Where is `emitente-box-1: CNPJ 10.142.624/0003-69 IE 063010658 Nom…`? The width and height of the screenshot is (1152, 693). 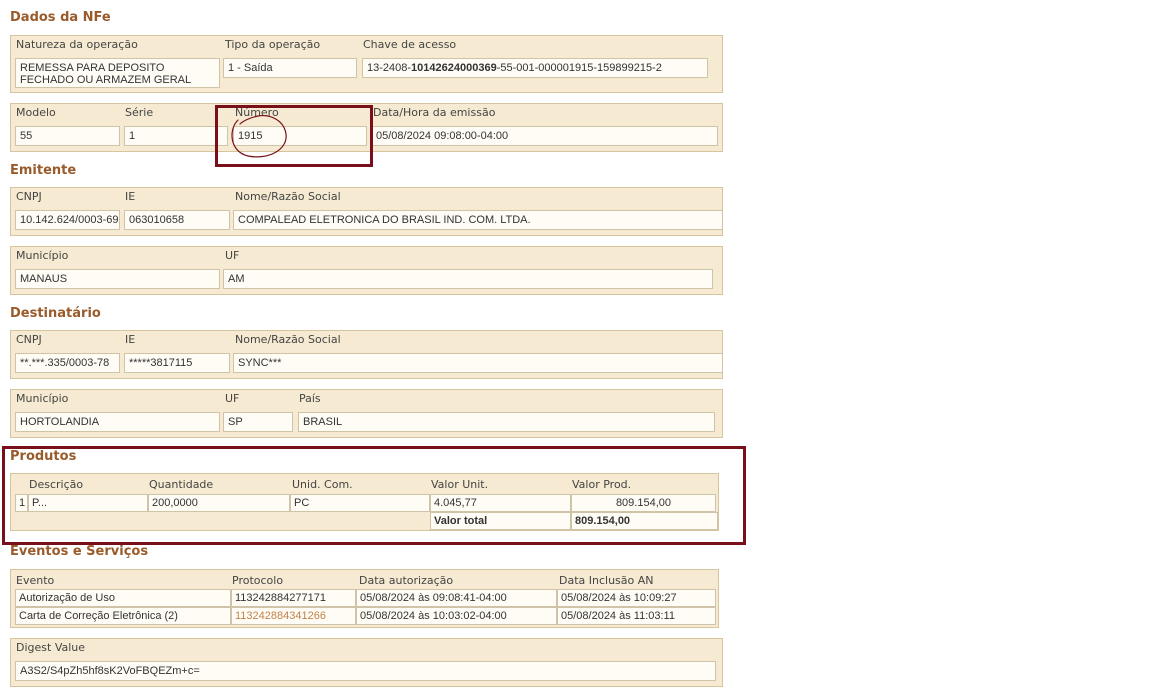
emitente-box-1: CNPJ 10.142.624/0003-69 IE 063010658 Nom… is located at coordinates (366, 211).